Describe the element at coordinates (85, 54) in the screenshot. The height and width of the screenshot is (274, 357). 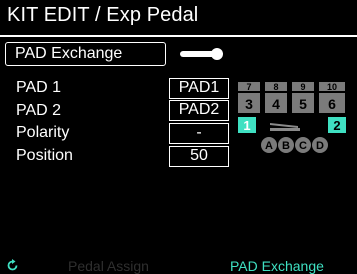
I see `pad-exchange-field: PAD Exchange` at that location.